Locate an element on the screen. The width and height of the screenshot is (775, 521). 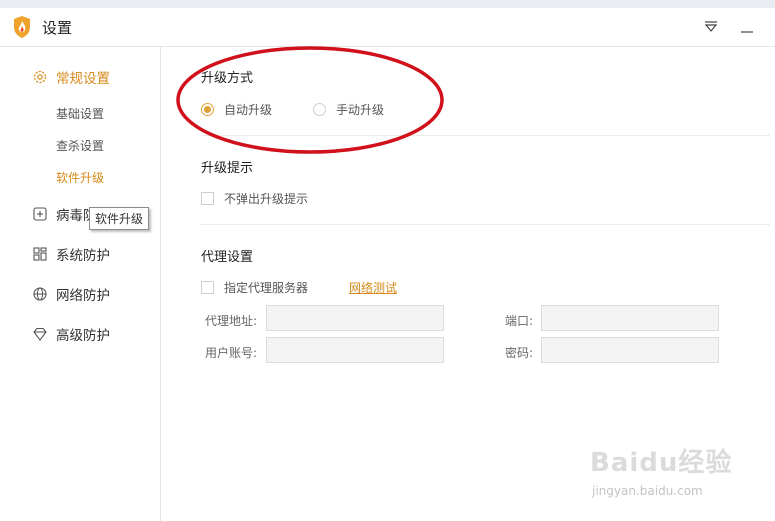
tooltip: 软件升级 is located at coordinates (119, 218).